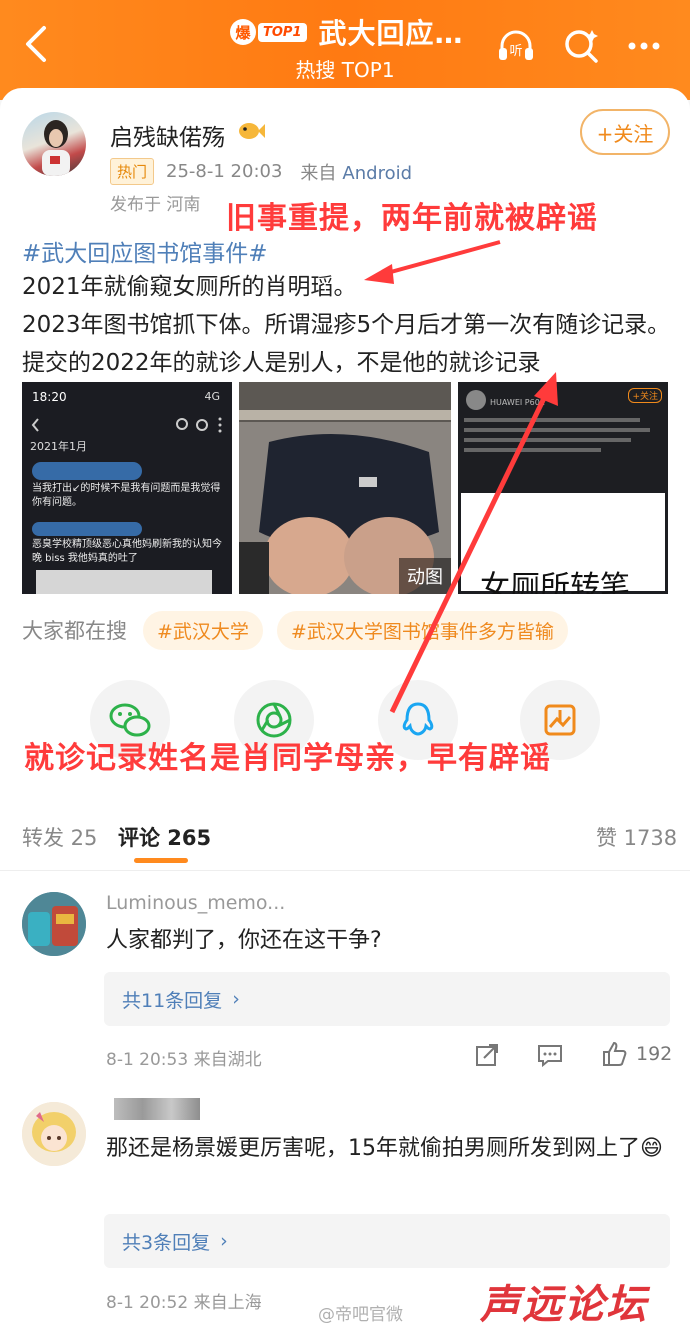  What do you see at coordinates (564, 1305) in the screenshot?
I see `forum-watermark-logo: 声远论坛` at bounding box center [564, 1305].